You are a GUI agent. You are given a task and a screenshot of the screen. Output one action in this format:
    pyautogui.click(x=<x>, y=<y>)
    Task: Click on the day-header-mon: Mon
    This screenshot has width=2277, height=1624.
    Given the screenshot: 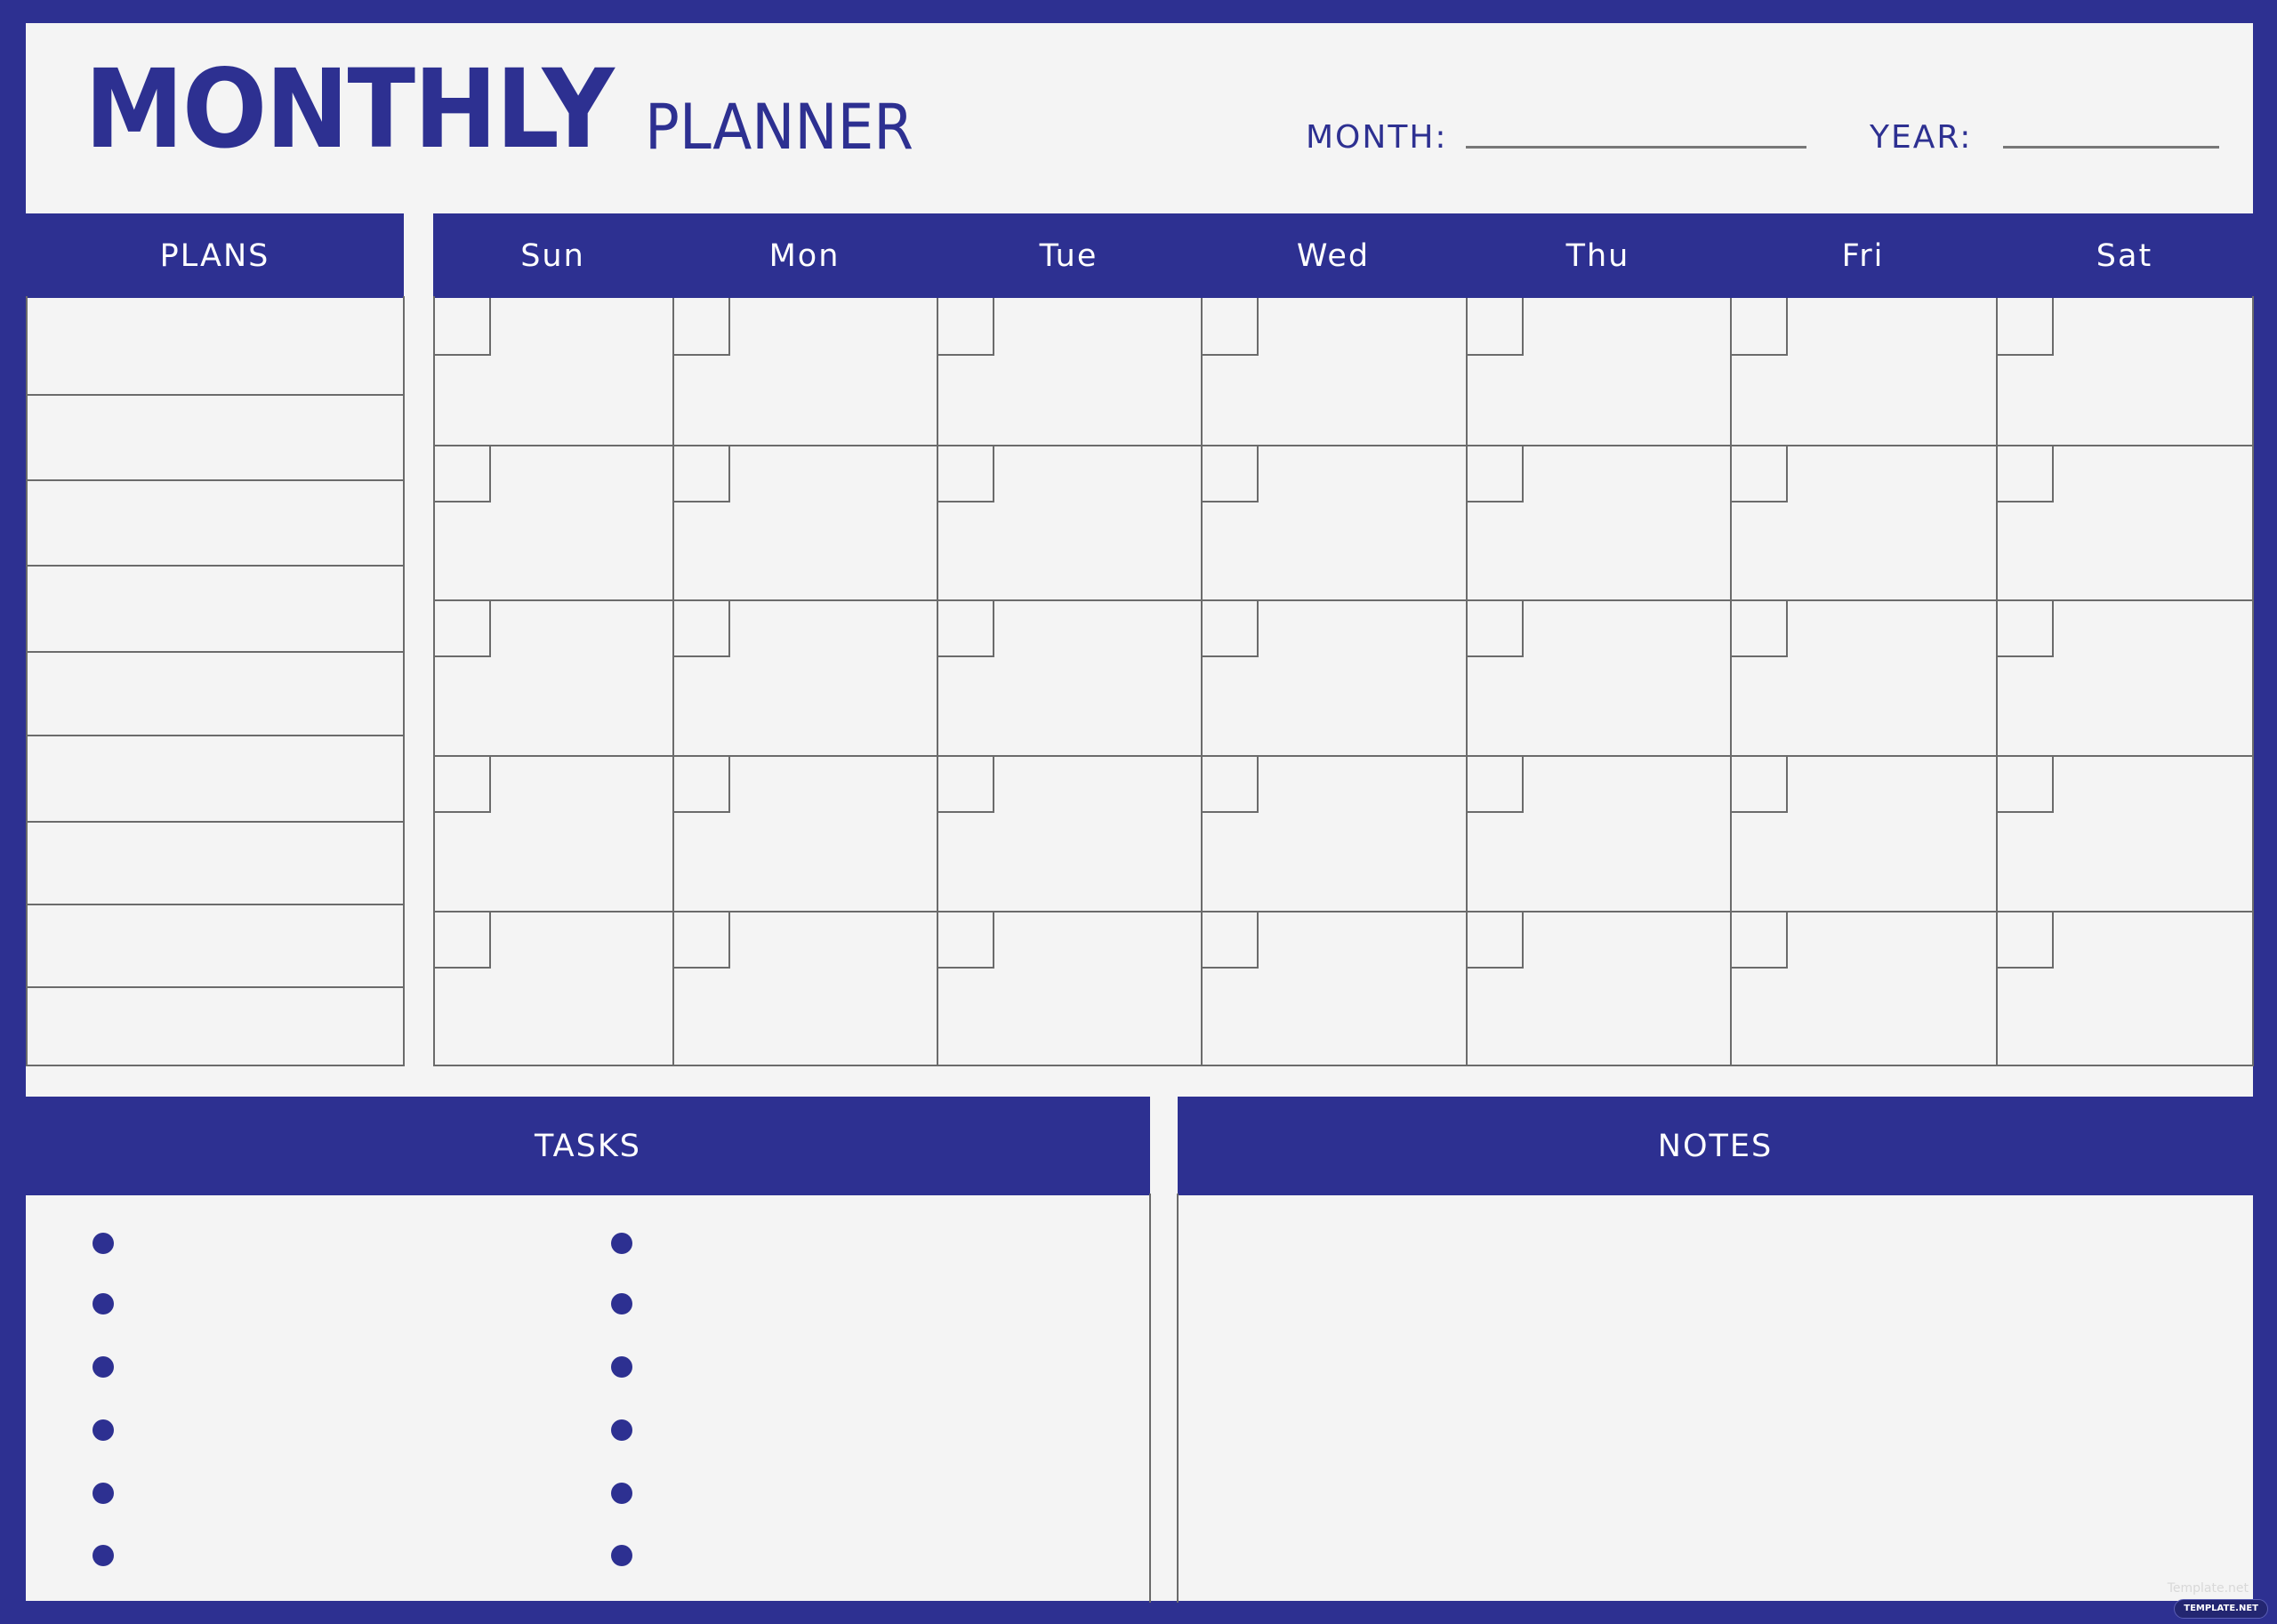 What is the action you would take?
    pyautogui.click(x=804, y=255)
    